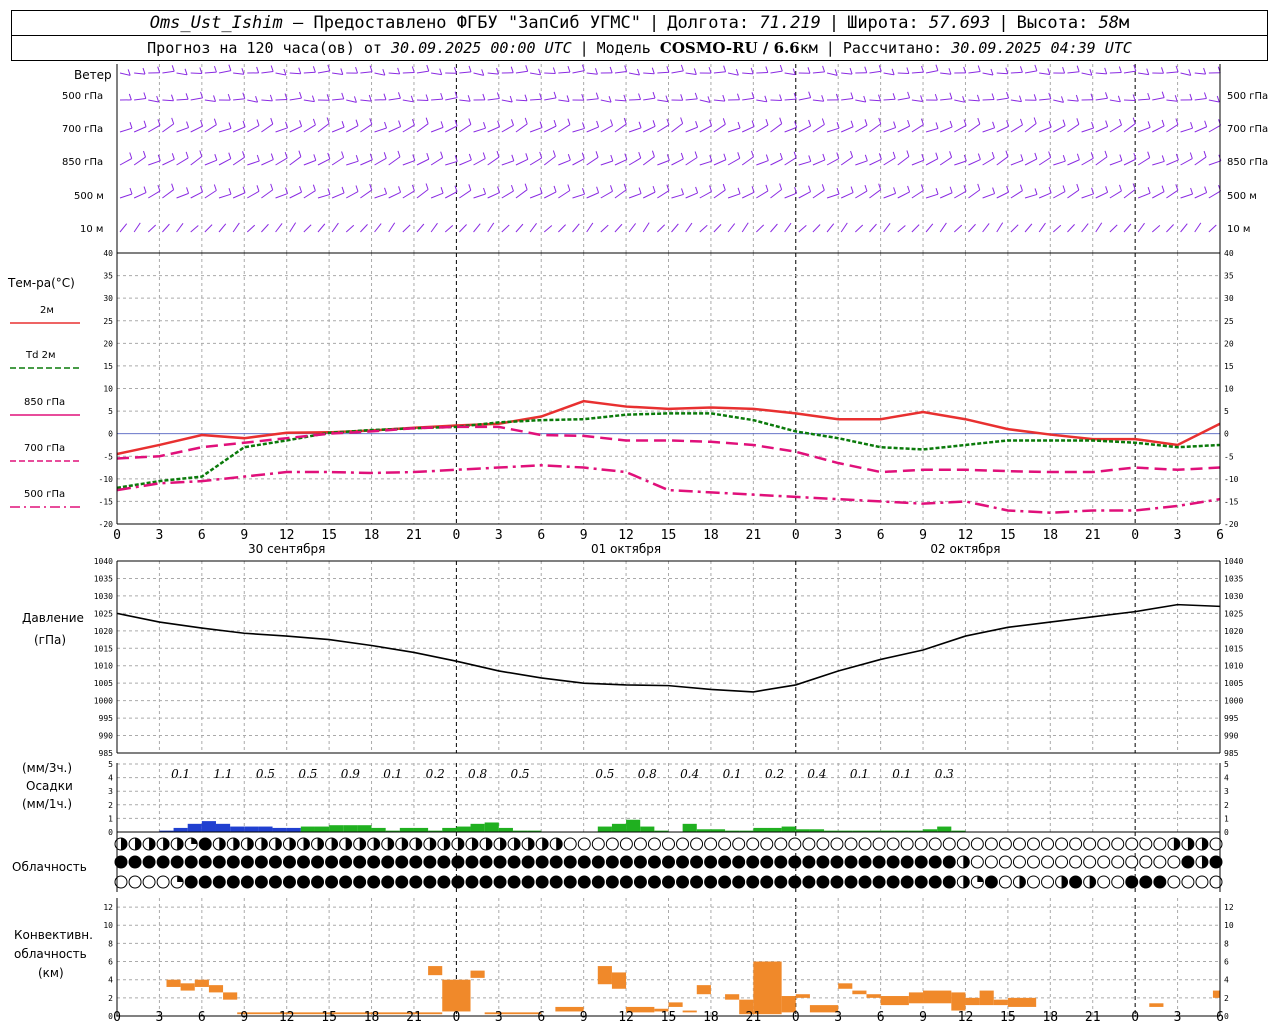 The image size is (1280, 1024). I want to click on conv-ytick-right: 12, so click(1229, 907).